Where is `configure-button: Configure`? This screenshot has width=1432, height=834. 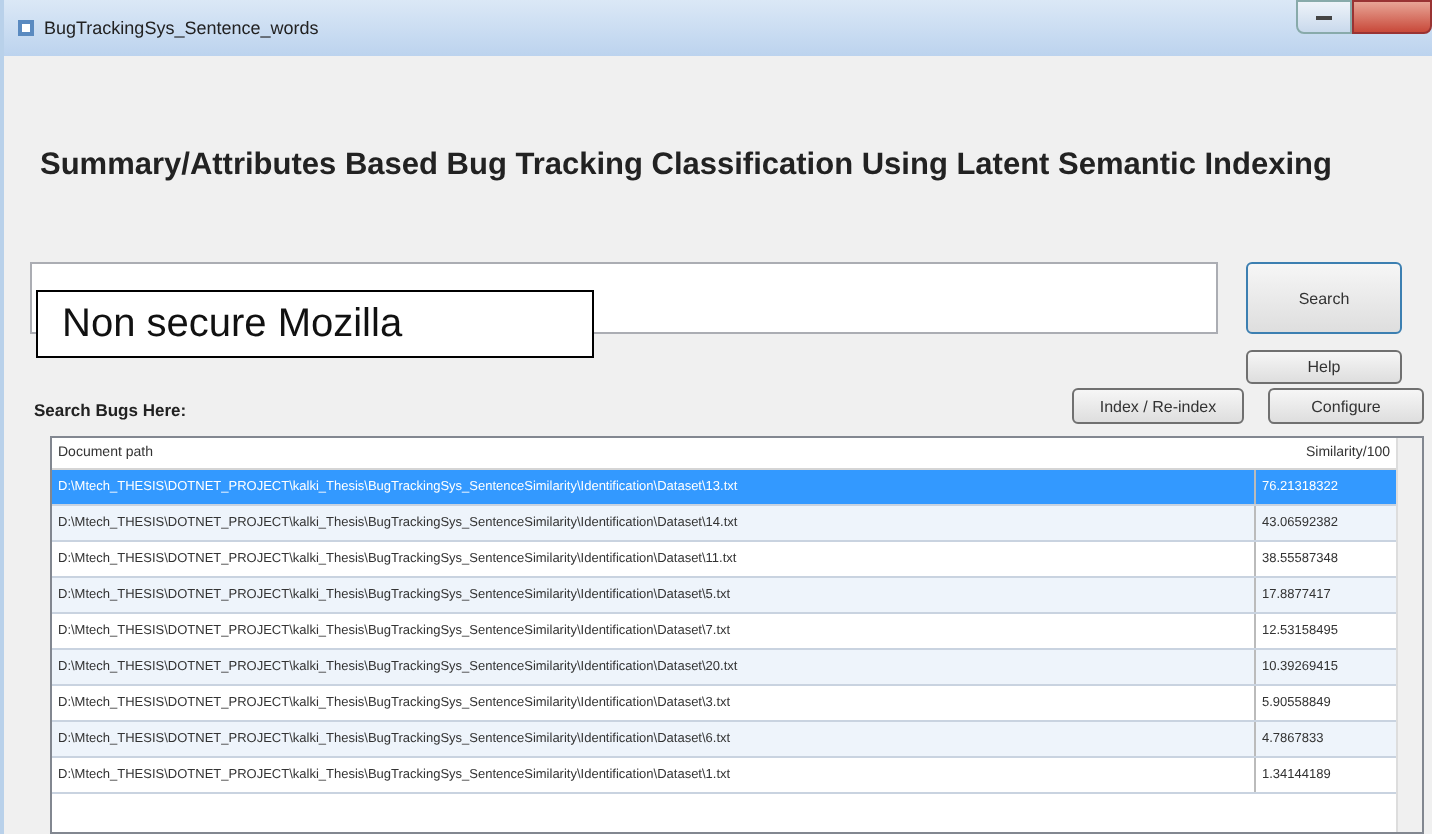 configure-button: Configure is located at coordinates (1346, 406).